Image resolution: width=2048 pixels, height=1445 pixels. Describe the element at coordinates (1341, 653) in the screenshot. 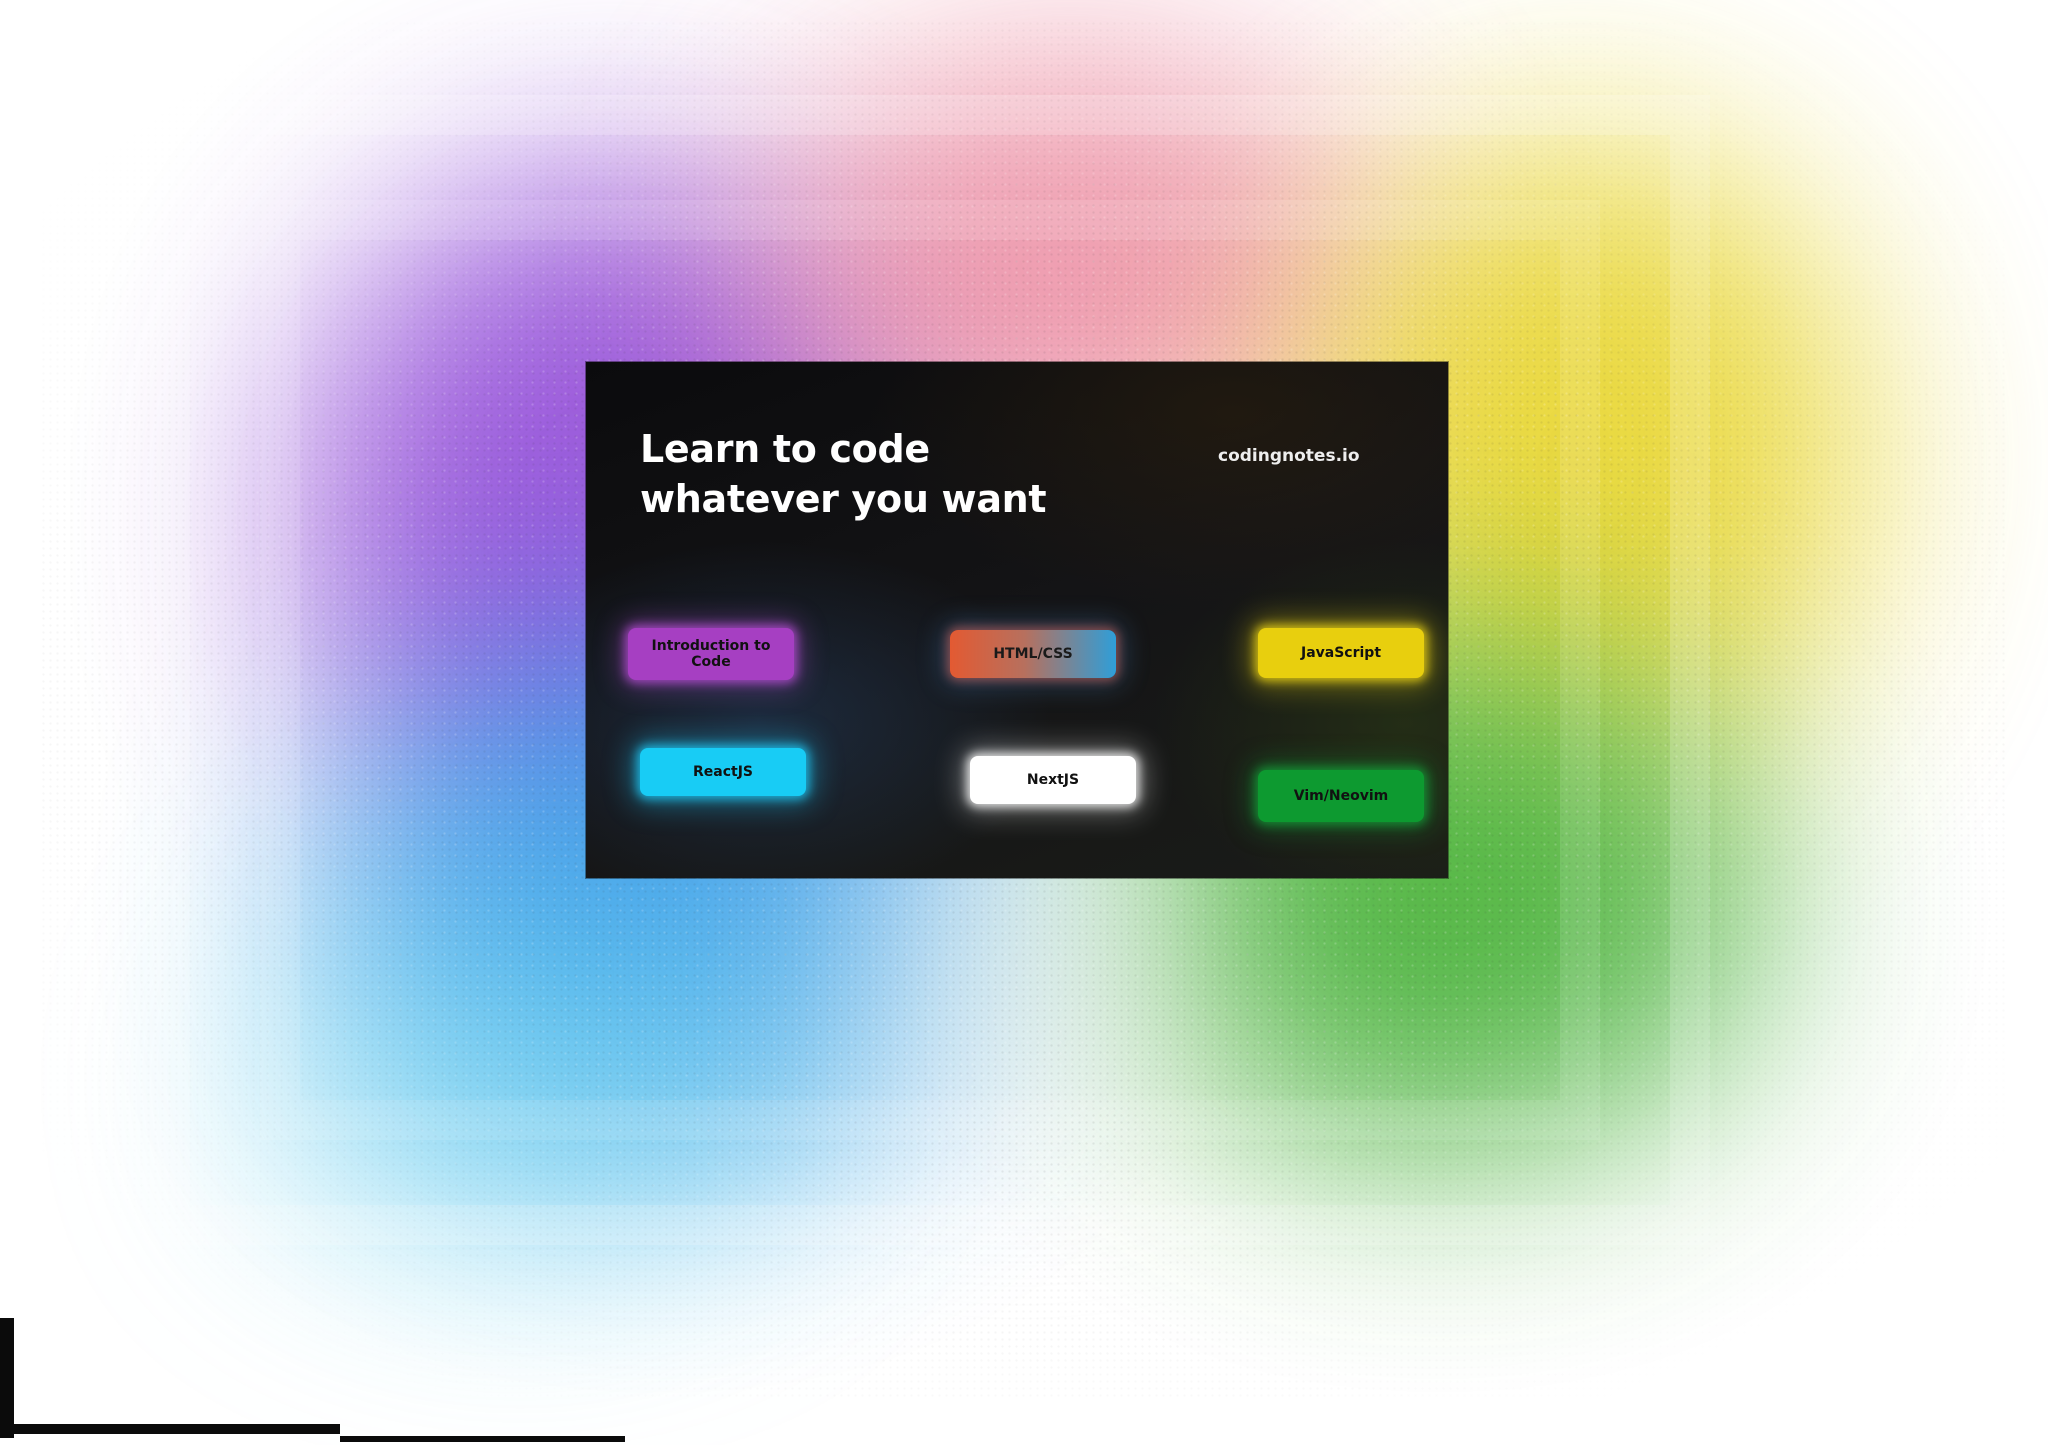

I see `course-pill-javascript: JavaScript` at that location.